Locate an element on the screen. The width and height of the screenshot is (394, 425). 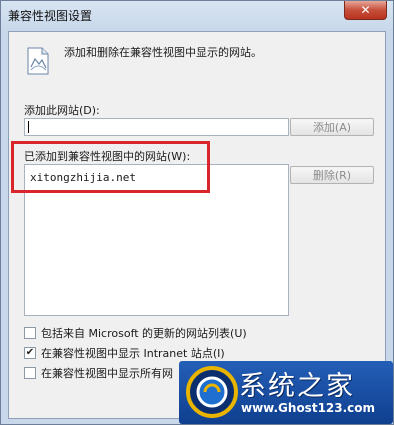
option-include-microsoft-list: 包括来自 Microsoft 的更新的网站列表(U) is located at coordinates (135, 333).